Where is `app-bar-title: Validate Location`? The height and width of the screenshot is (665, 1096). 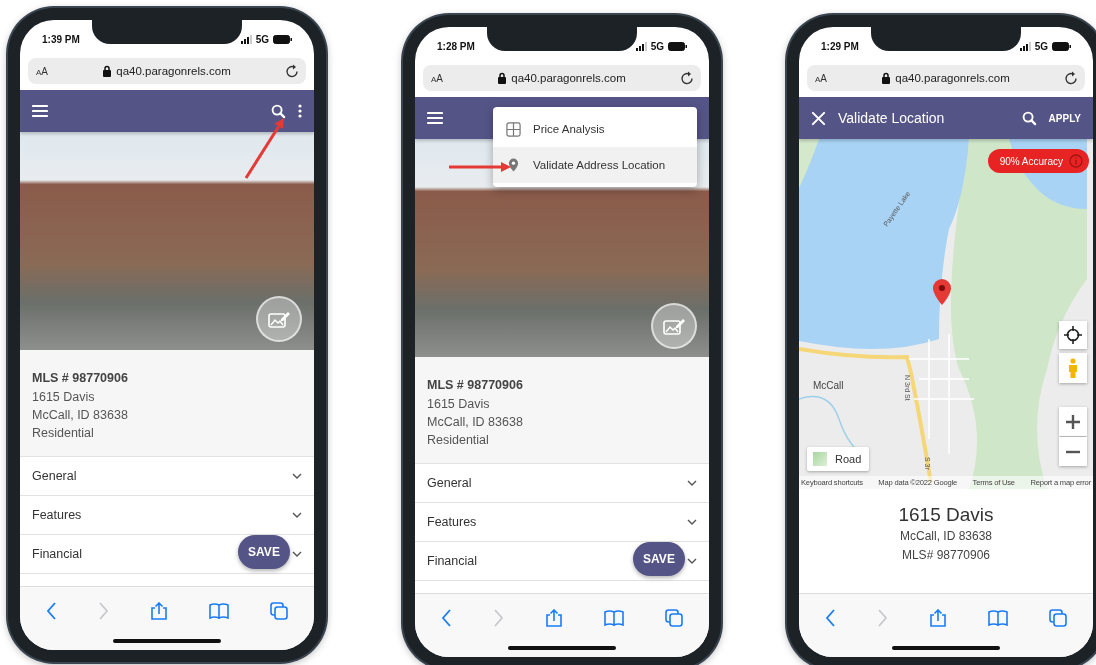
app-bar-title: Validate Location is located at coordinates (892, 118).